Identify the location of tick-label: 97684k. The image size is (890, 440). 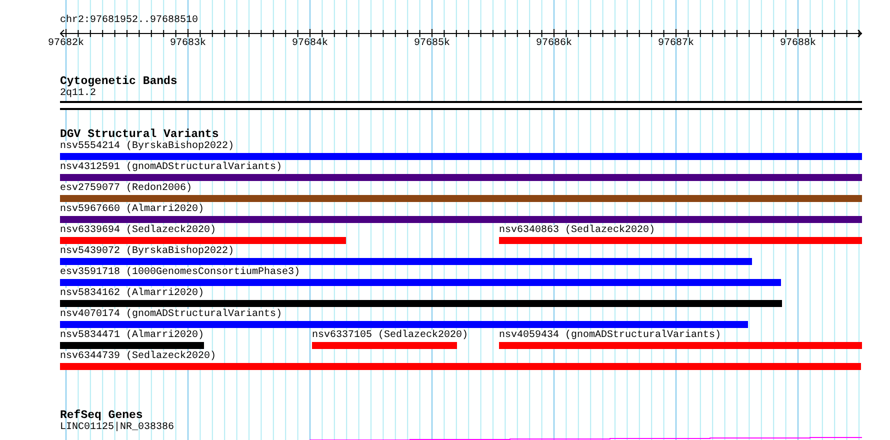
(310, 44).